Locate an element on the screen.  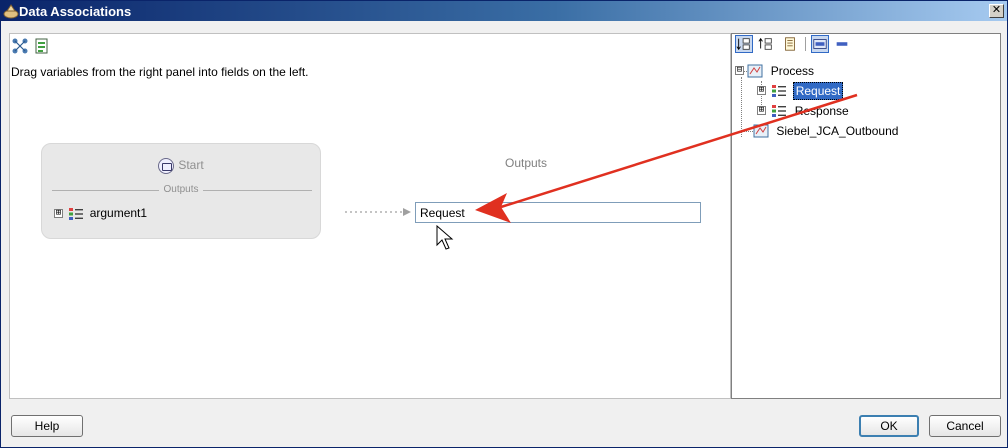
tree-item-request: ⊞ Request is located at coordinates (800, 91).